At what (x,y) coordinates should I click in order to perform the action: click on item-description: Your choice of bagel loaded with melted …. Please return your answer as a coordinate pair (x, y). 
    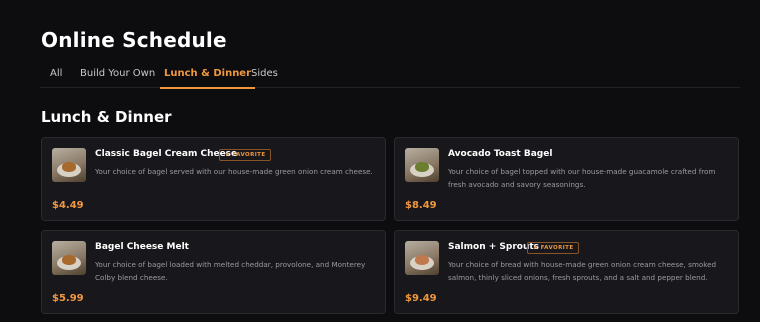
    Looking at the image, I should click on (230, 271).